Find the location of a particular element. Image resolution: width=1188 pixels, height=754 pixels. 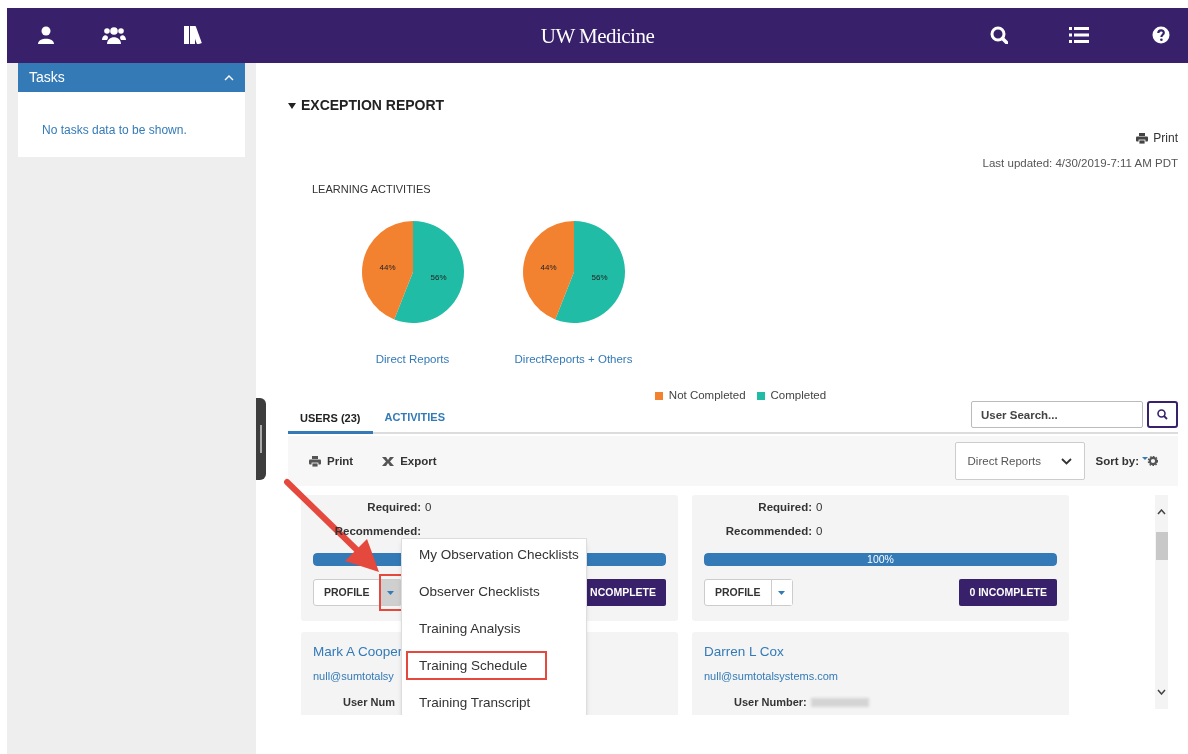

legend-label: Completed is located at coordinates (798, 395).